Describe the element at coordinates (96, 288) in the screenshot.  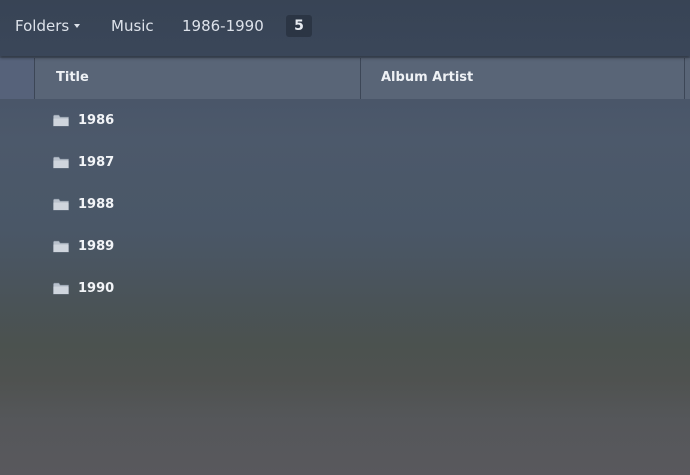
I see `row-title: 1990` at that location.